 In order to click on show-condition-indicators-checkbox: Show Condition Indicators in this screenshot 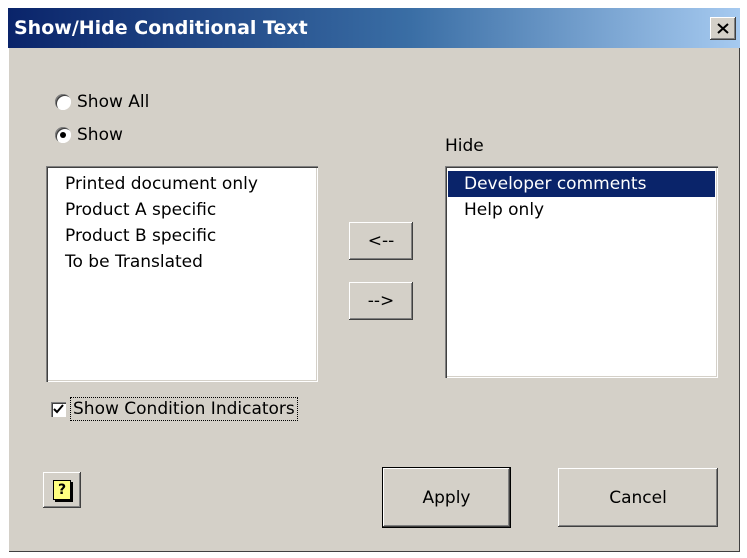, I will do `click(174, 409)`.